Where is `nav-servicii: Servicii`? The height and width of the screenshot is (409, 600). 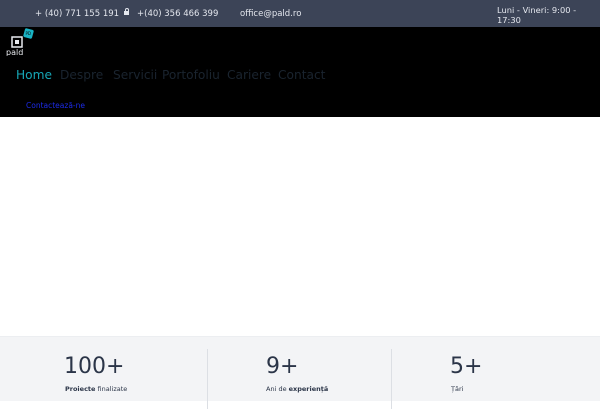 nav-servicii: Servicii is located at coordinates (135, 75).